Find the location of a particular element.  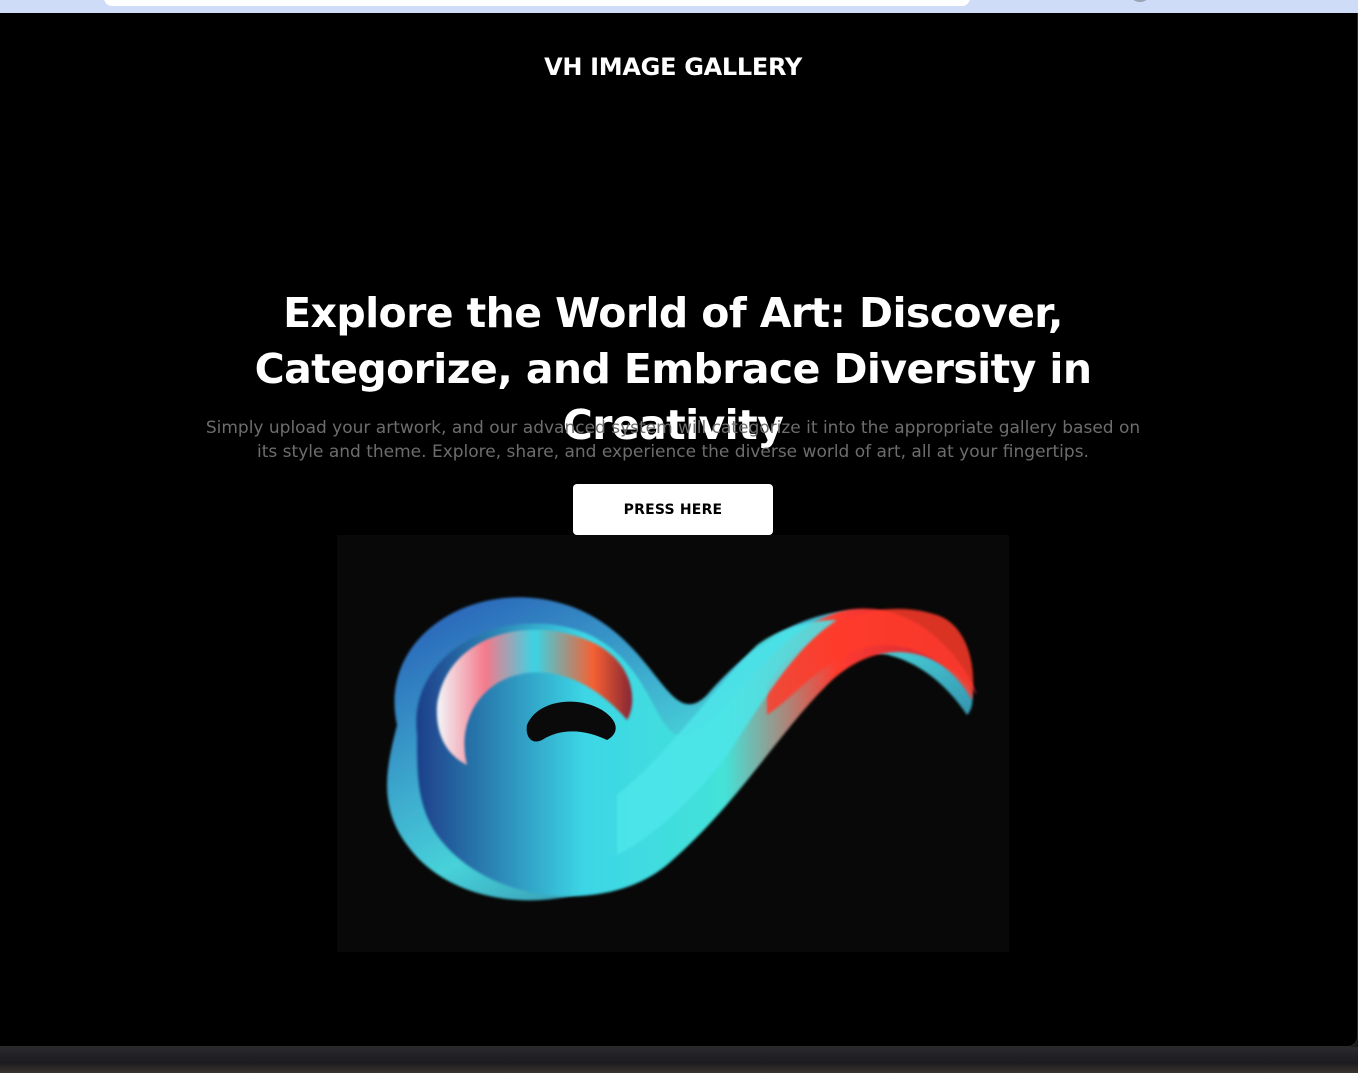

press-here-button: PRESS HERE is located at coordinates (673, 509).